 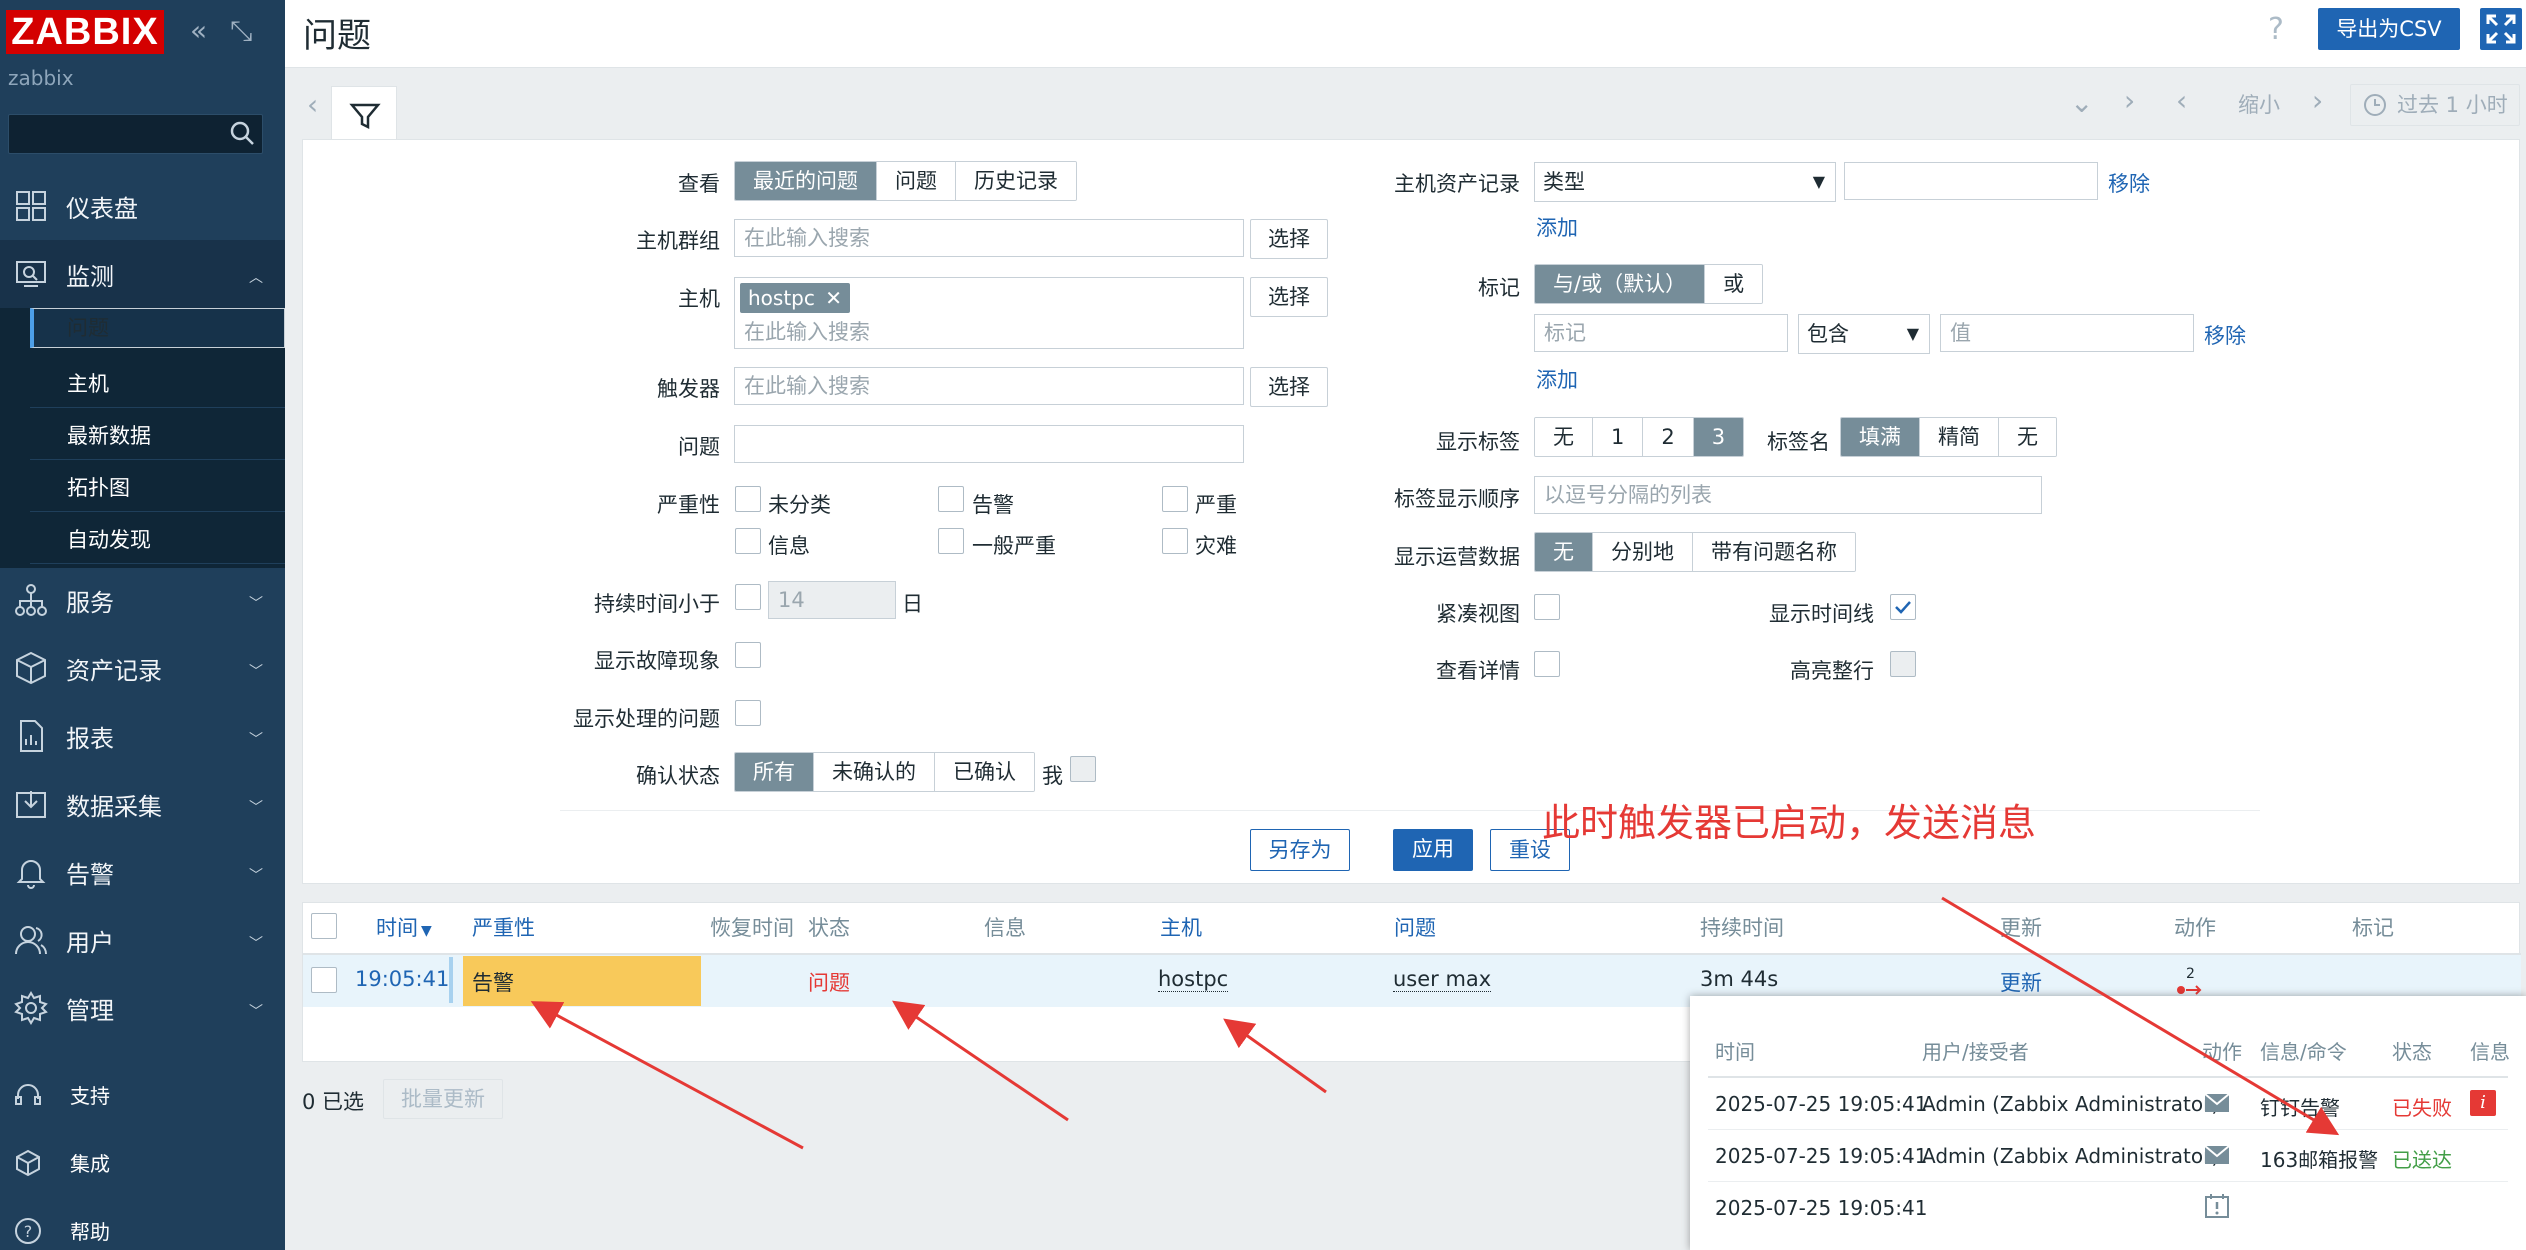 I want to click on arrow-to-message, so click(x=2140, y=1016).